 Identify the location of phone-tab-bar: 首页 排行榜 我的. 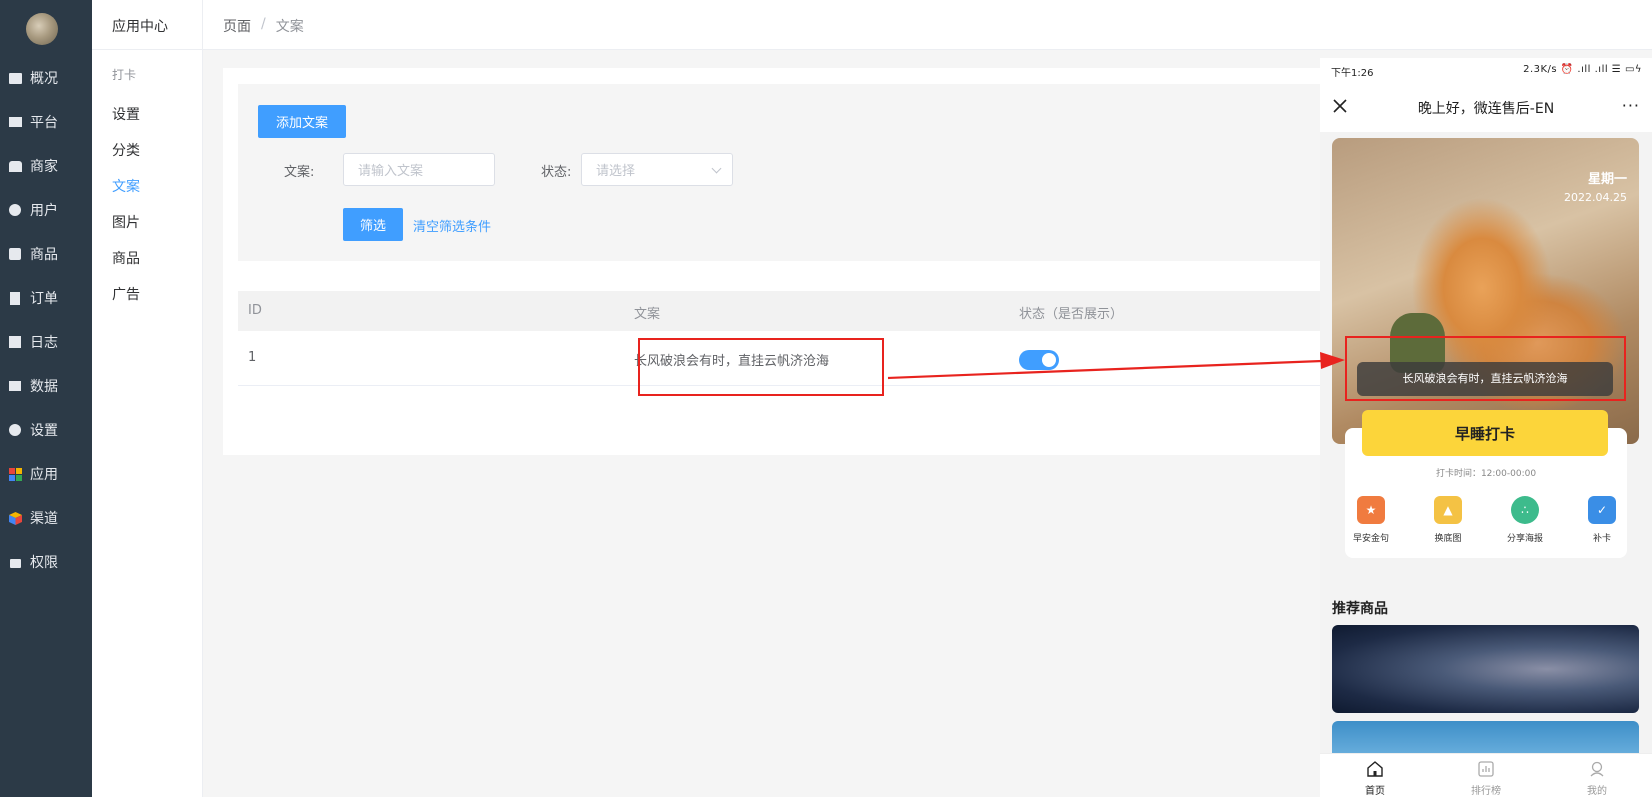
(1486, 775).